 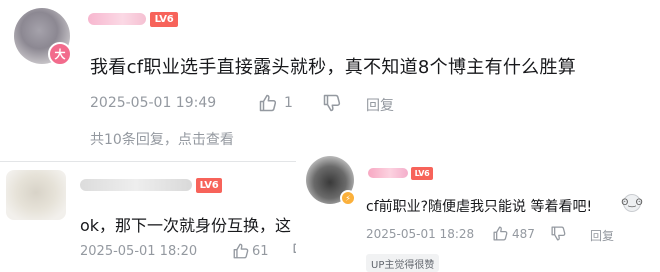 What do you see at coordinates (380, 105) in the screenshot?
I see `comment1-reply-button: 回复` at bounding box center [380, 105].